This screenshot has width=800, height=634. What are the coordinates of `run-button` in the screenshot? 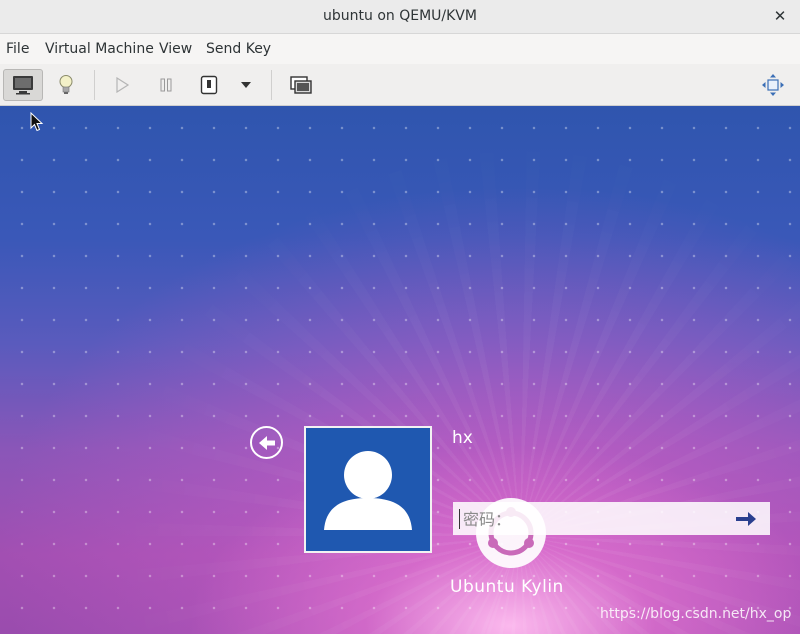 It's located at (122, 85).